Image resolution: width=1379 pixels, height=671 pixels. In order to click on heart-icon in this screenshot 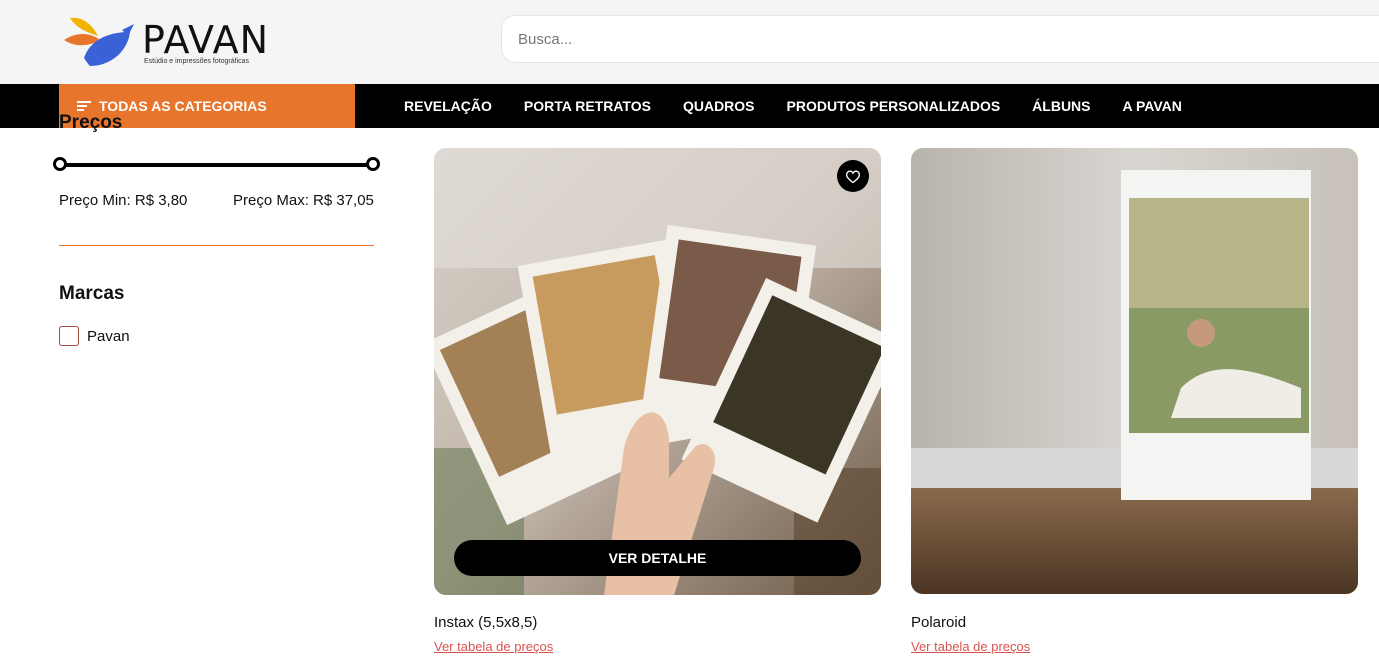, I will do `click(853, 176)`.